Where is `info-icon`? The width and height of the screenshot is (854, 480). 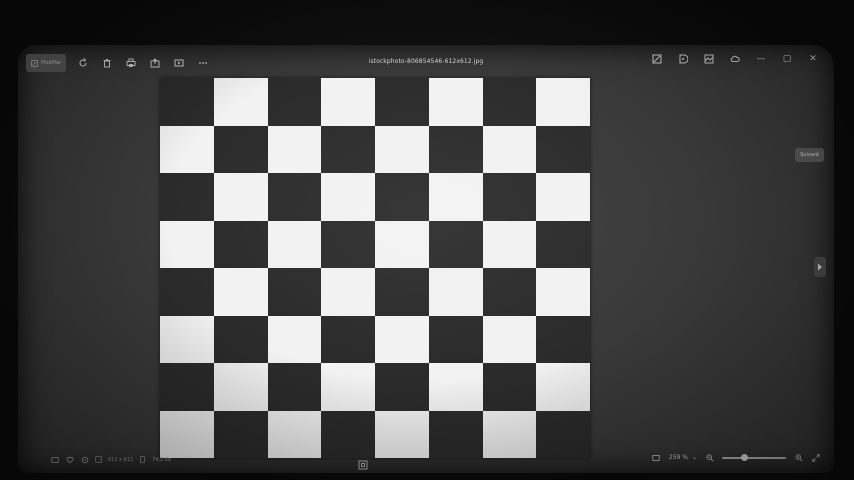
info-icon is located at coordinates (54, 459).